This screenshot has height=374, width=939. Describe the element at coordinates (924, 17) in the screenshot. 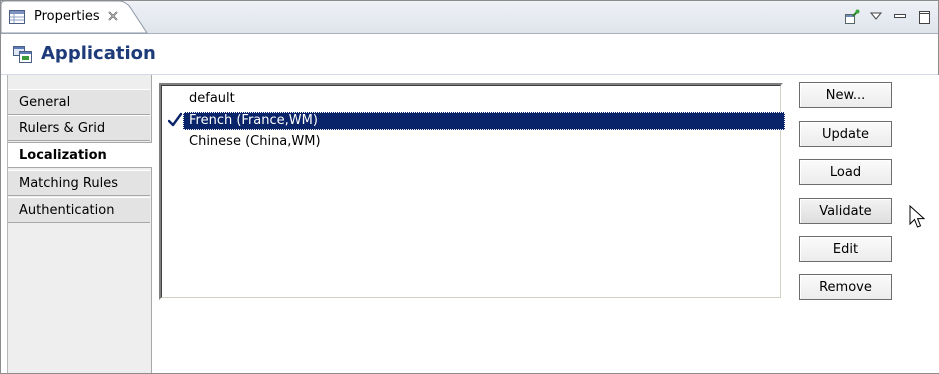

I see `maximize-icon` at that location.